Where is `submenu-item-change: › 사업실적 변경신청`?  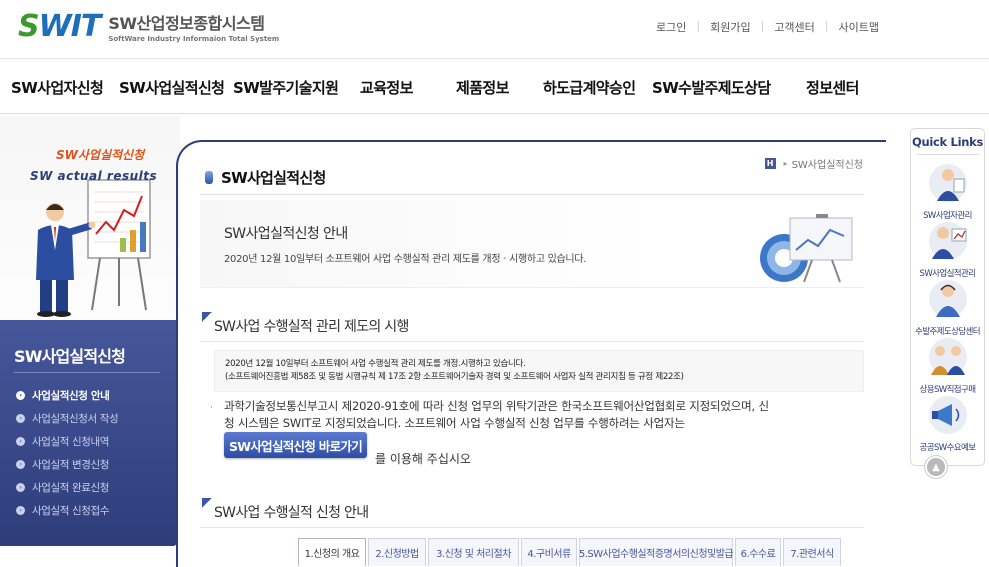
submenu-item-change: › 사업실적 변경신청 is located at coordinates (62, 464).